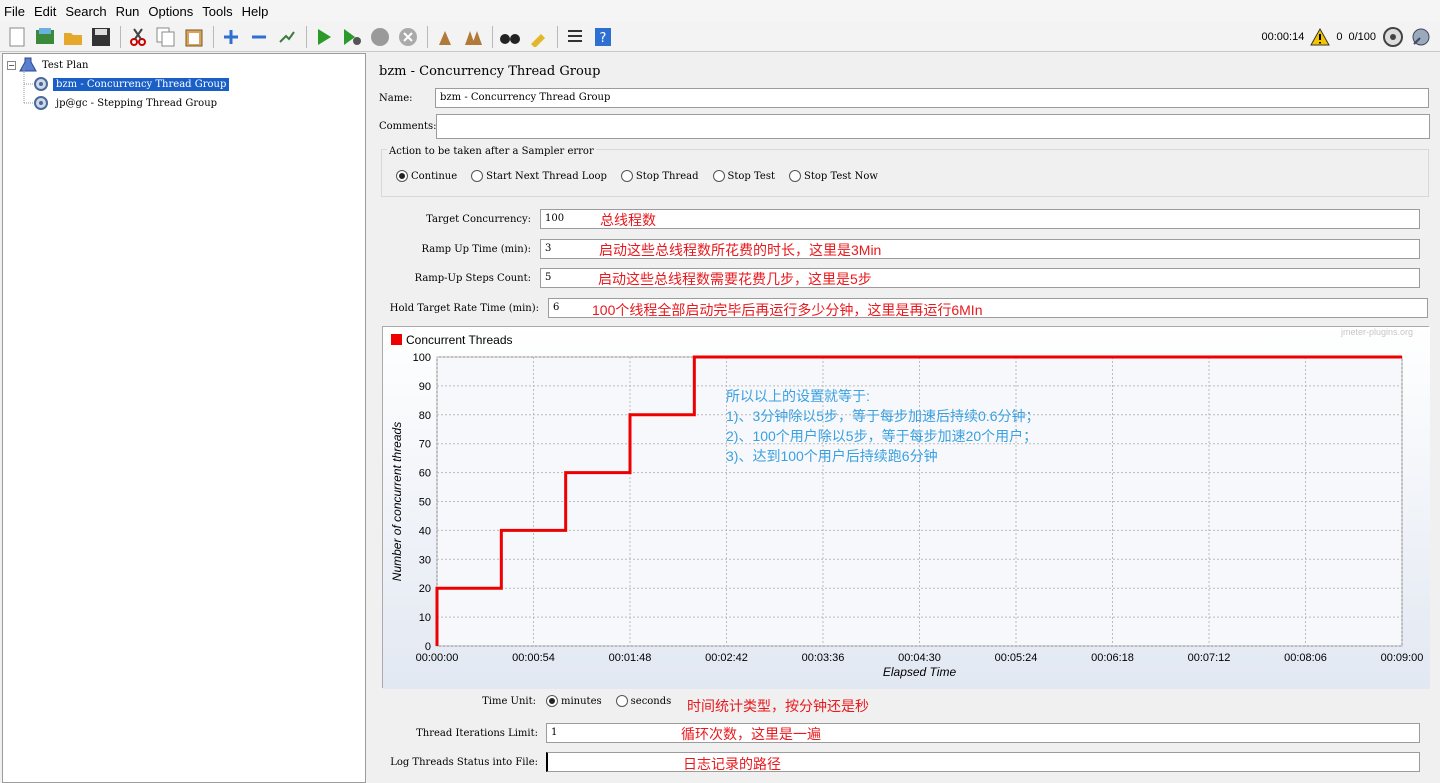 This screenshot has width=1440, height=783. What do you see at coordinates (667, 176) in the screenshot?
I see `radio-label: Stop Thread` at bounding box center [667, 176].